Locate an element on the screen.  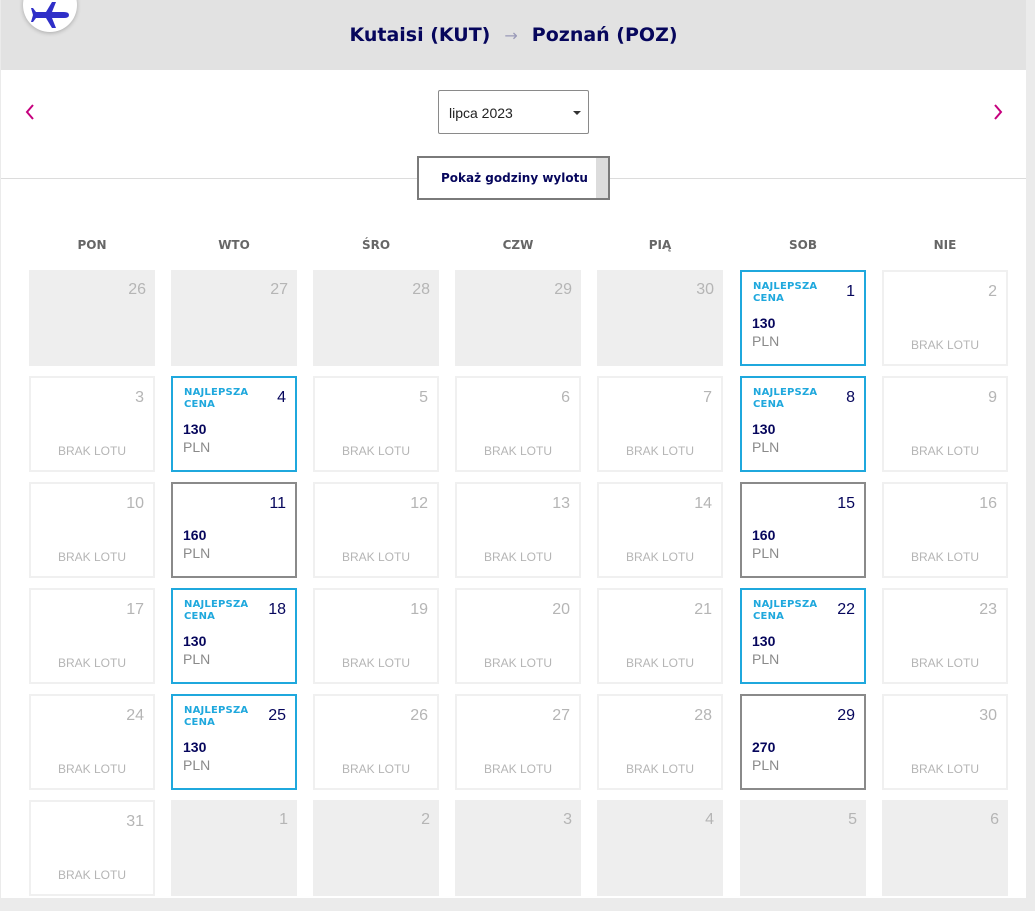
calendar-day: 9 BRAK LOTU is located at coordinates (945, 424).